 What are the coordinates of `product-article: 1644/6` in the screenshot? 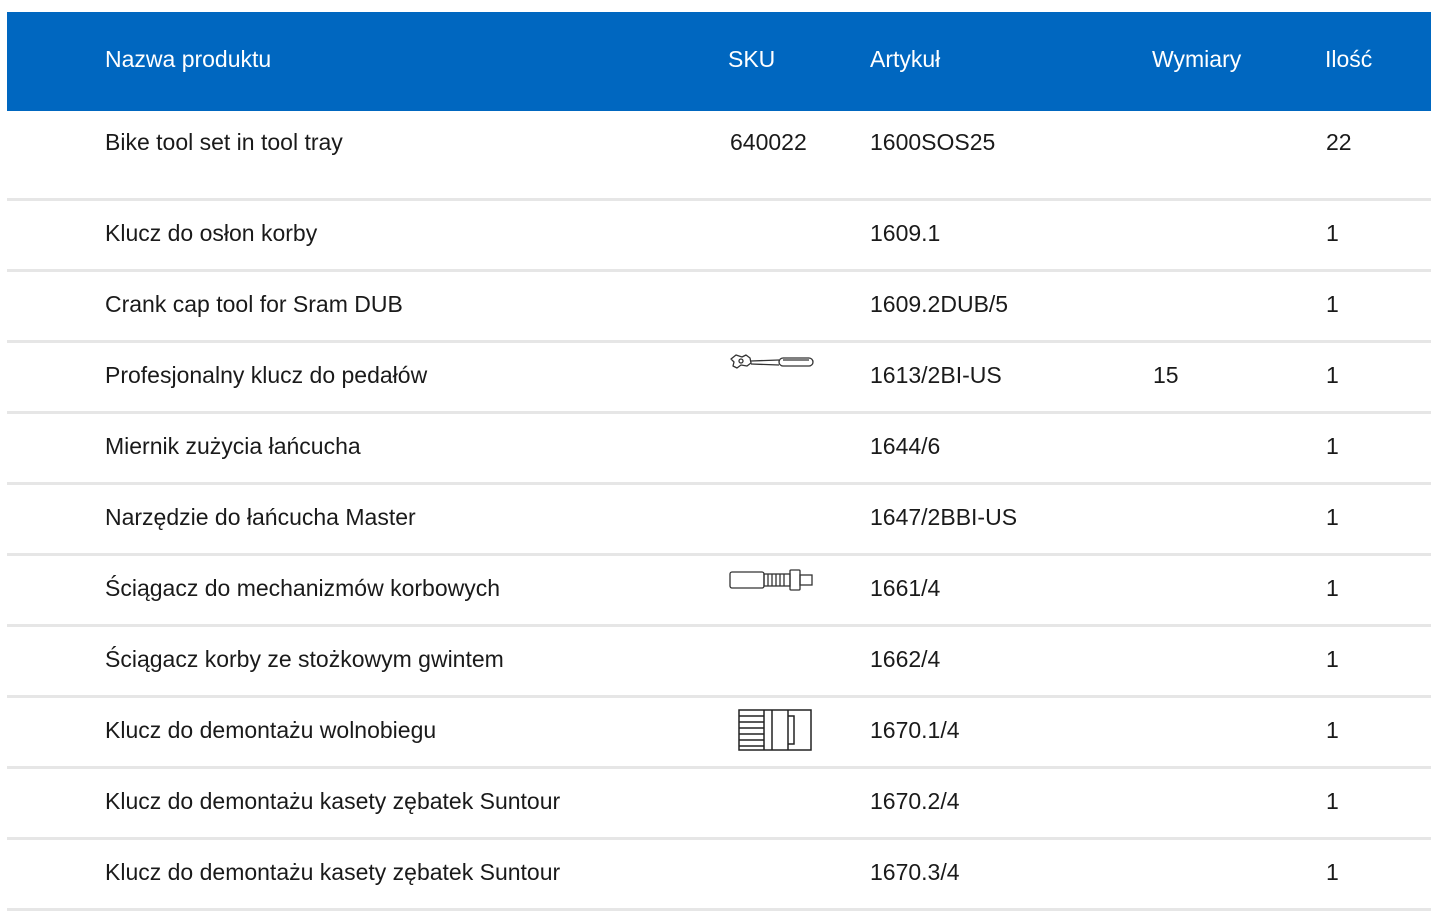 It's located at (905, 446).